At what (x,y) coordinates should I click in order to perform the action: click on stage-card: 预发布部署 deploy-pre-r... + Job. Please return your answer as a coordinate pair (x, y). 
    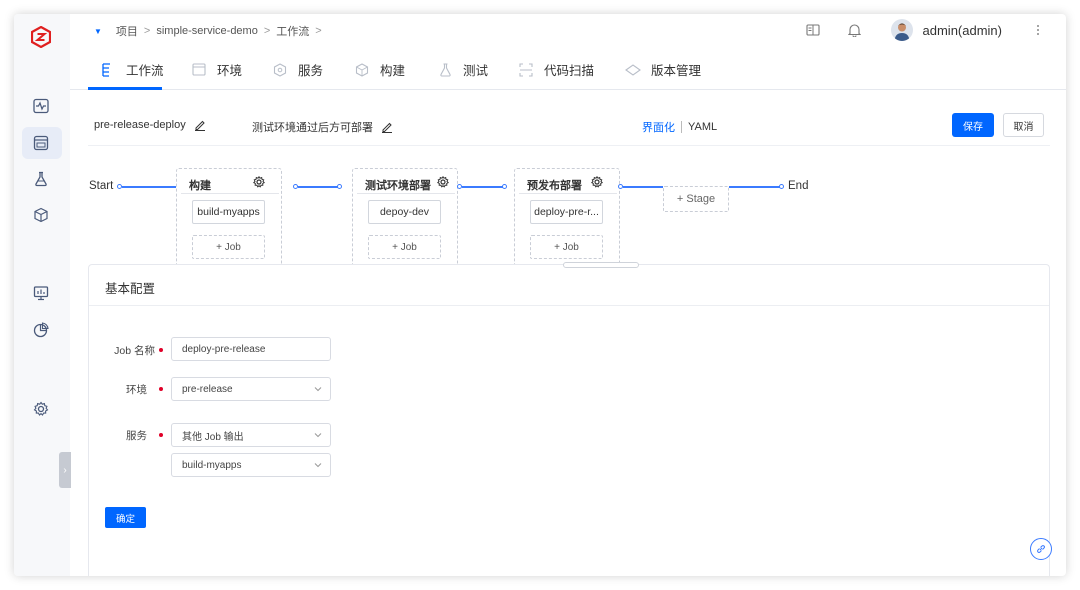
    Looking at the image, I should click on (567, 221).